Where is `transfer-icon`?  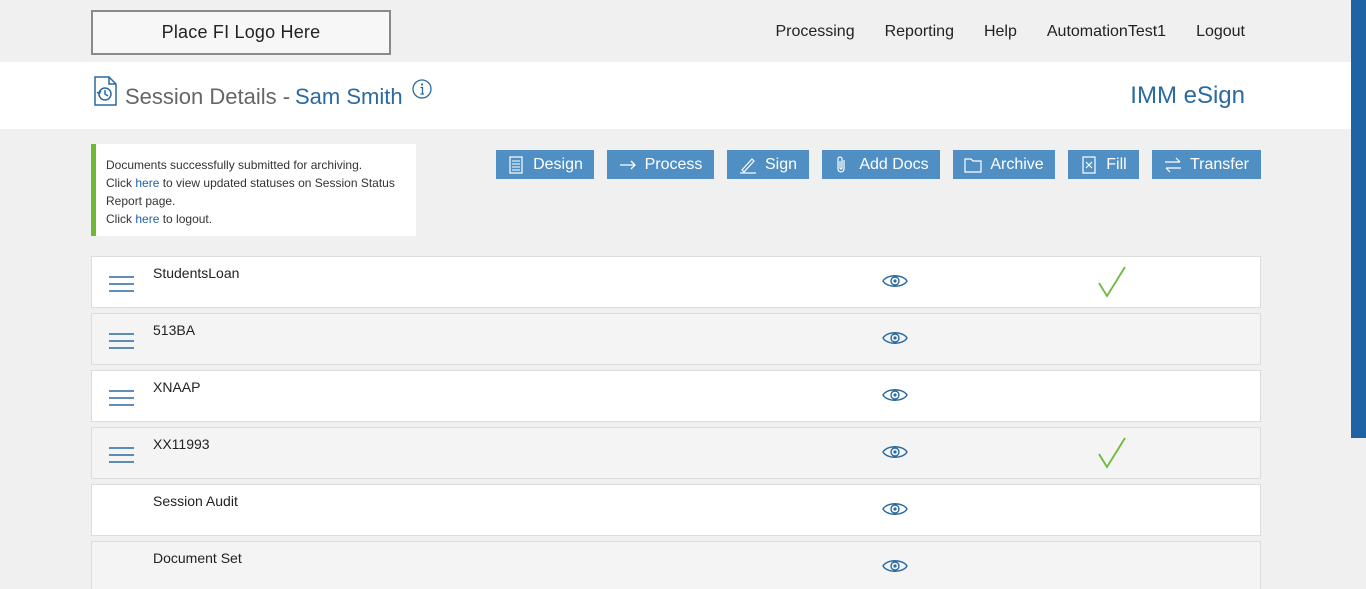
transfer-icon is located at coordinates (1173, 164).